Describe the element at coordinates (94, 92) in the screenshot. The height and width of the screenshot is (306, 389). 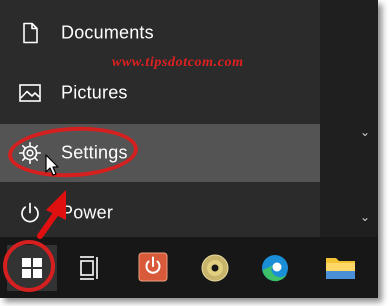
I see `menu-item-label: Pictures` at that location.